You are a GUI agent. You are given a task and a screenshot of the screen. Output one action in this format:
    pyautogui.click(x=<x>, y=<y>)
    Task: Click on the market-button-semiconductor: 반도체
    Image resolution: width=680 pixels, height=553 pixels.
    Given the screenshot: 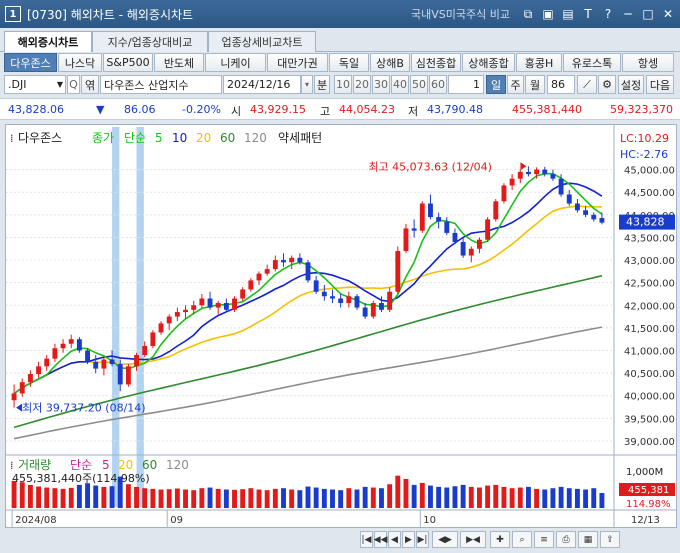 What is the action you would take?
    pyautogui.click(x=179, y=62)
    